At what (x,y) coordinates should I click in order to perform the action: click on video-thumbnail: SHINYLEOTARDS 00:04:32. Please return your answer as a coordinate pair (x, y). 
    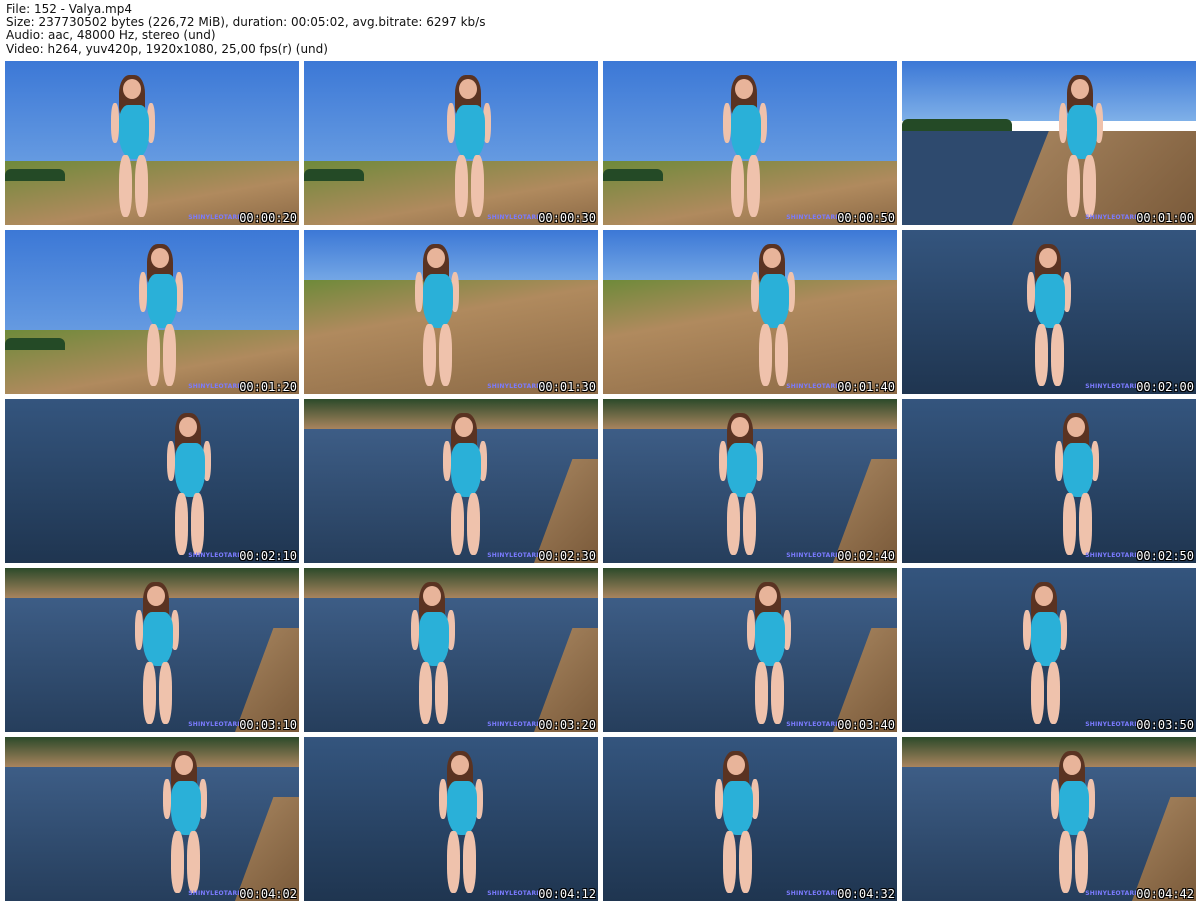
    Looking at the image, I should click on (750, 819).